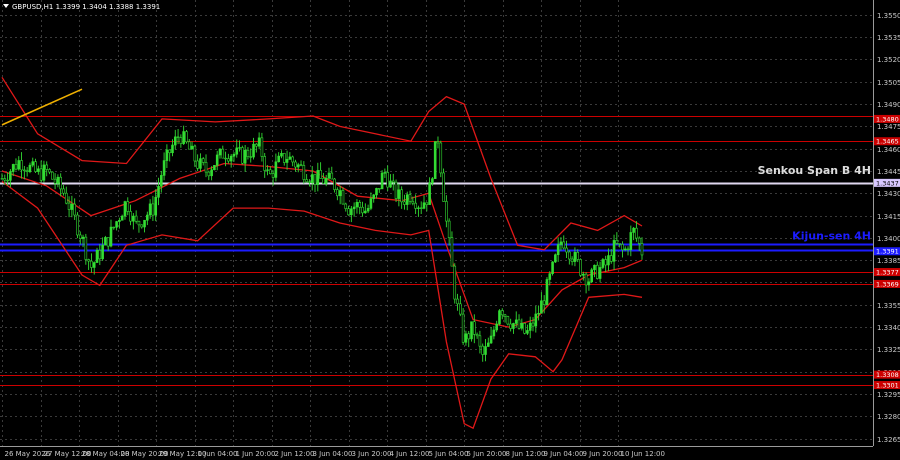 The height and width of the screenshot is (460, 900). Describe the element at coordinates (372, 454) in the screenshot. I see `x-tick-label: 3 Jun 20:00` at that location.